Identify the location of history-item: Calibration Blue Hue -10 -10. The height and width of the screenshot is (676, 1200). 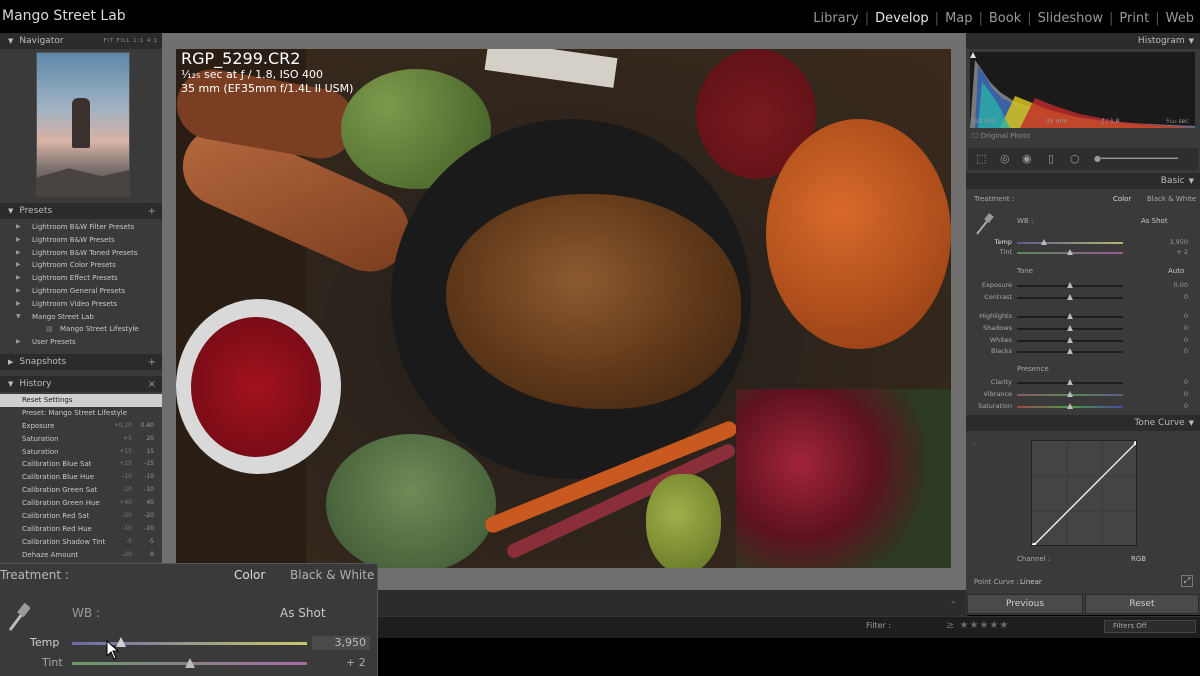
(81, 477).